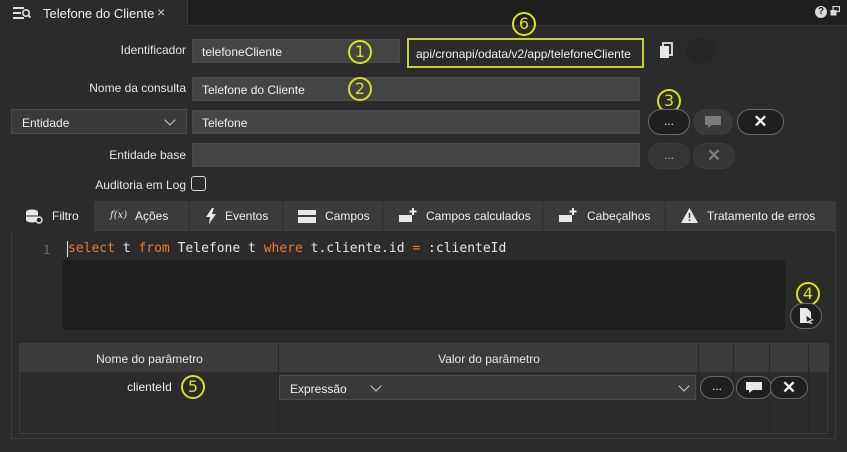 Image resolution: width=847 pixels, height=452 pixels. Describe the element at coordinates (835, 11) in the screenshot. I see `restore-icon` at that location.